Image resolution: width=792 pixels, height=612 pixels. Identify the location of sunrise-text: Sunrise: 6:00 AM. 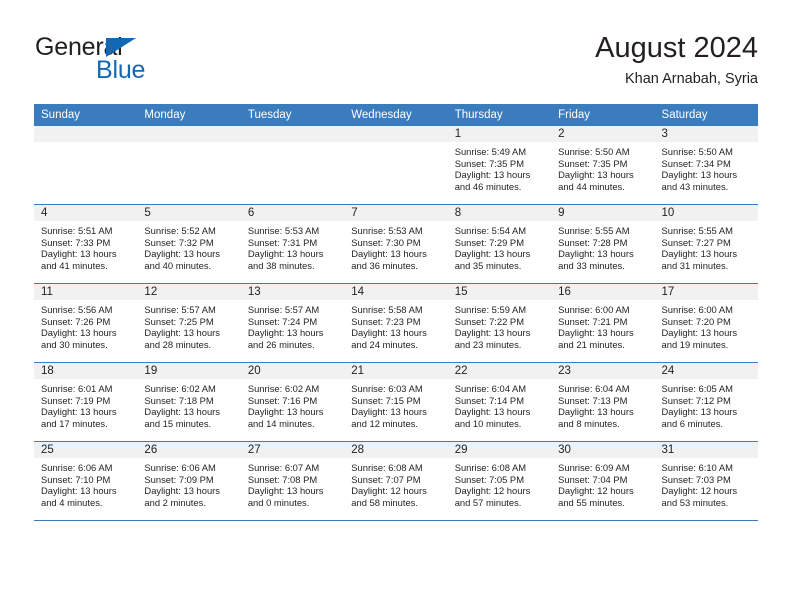
(697, 309).